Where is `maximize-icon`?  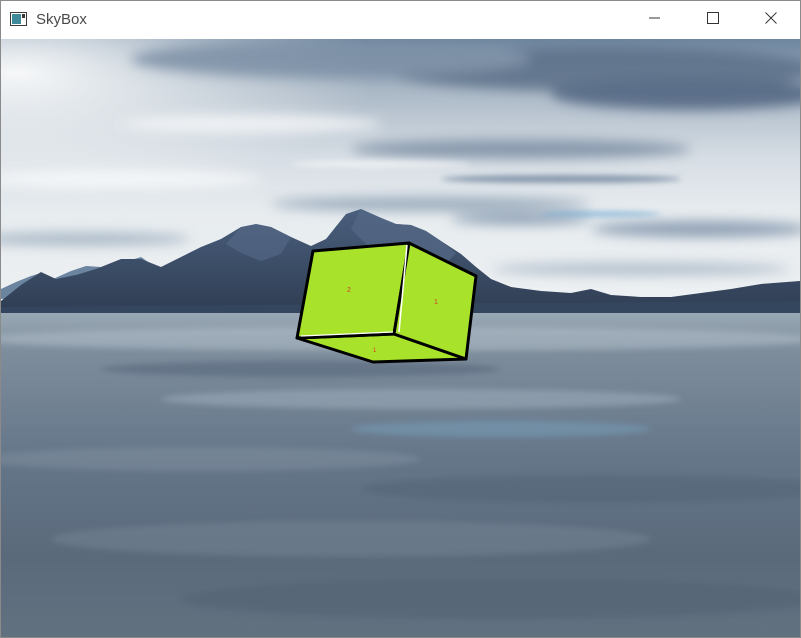 maximize-icon is located at coordinates (713, 20).